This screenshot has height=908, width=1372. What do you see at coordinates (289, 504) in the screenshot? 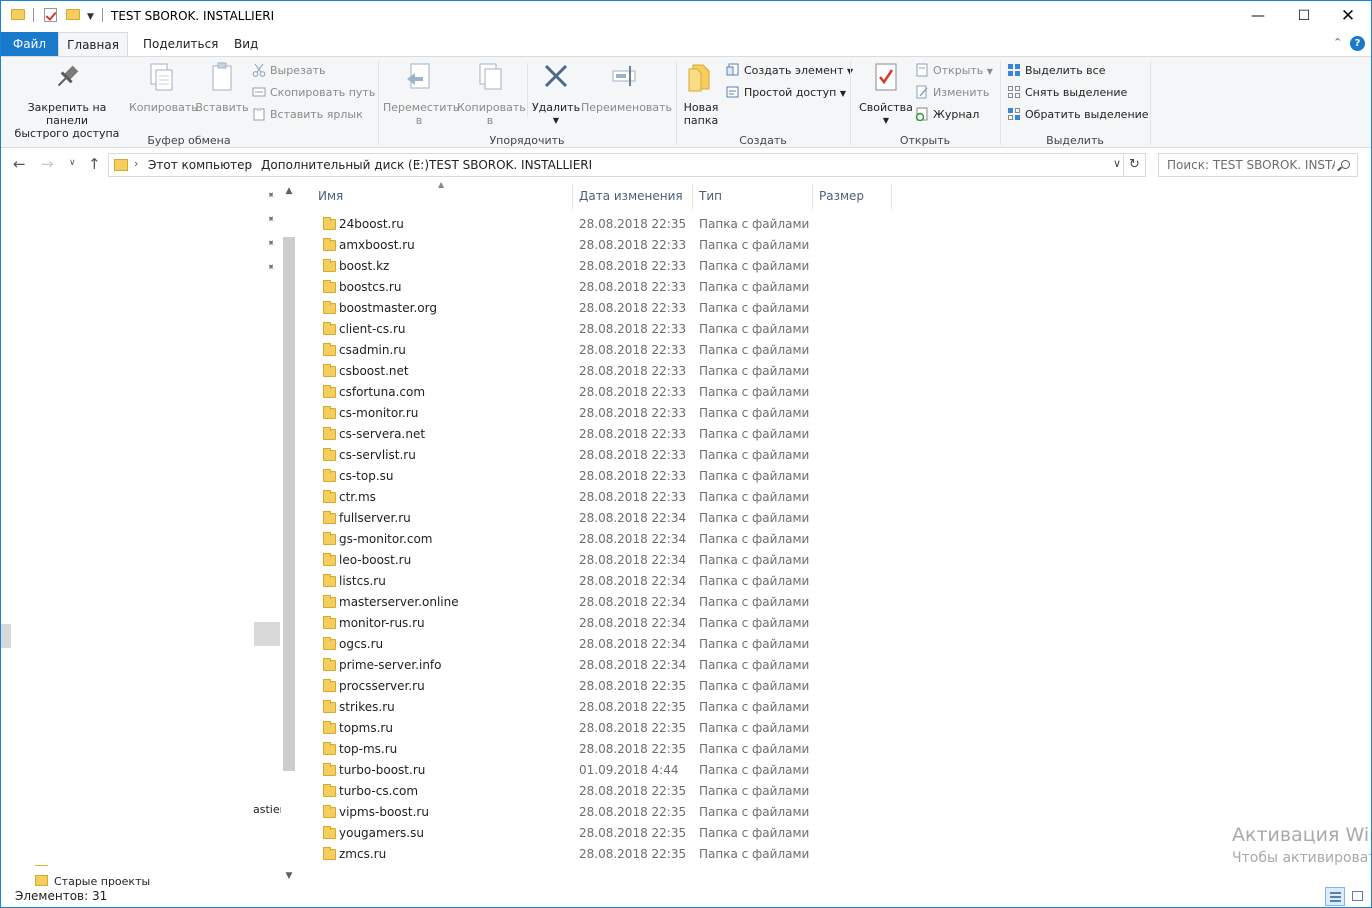
I see `scrollbar-thumb` at bounding box center [289, 504].